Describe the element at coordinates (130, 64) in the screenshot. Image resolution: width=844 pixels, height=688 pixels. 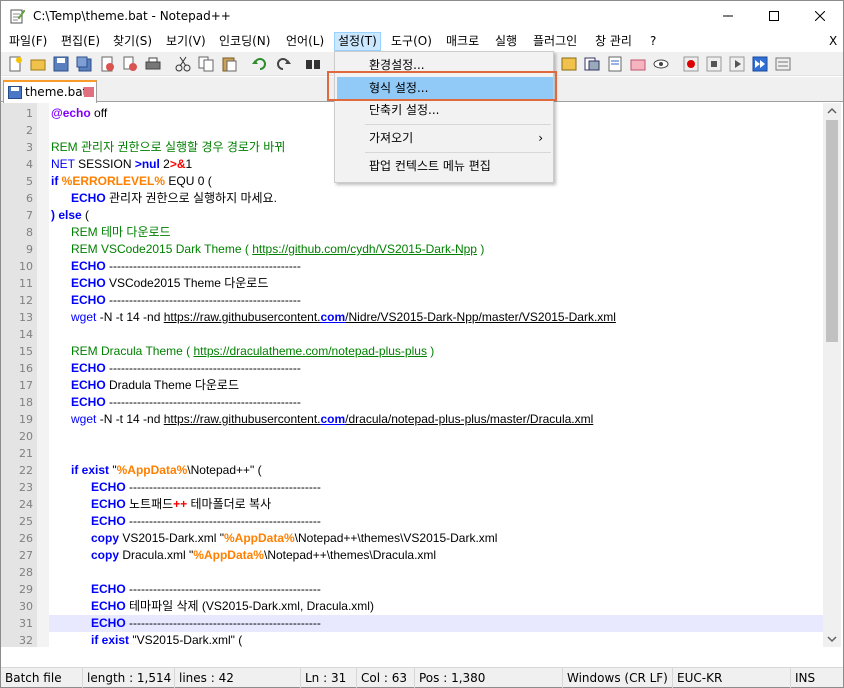
I see `close-all-icon` at that location.